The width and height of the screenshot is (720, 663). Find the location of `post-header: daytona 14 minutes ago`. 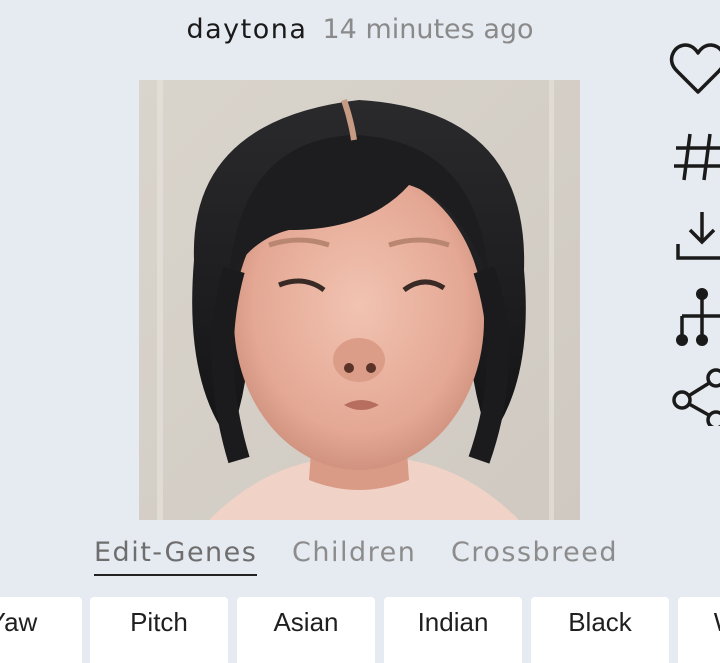

post-header: daytona 14 minutes ago is located at coordinates (360, 29).